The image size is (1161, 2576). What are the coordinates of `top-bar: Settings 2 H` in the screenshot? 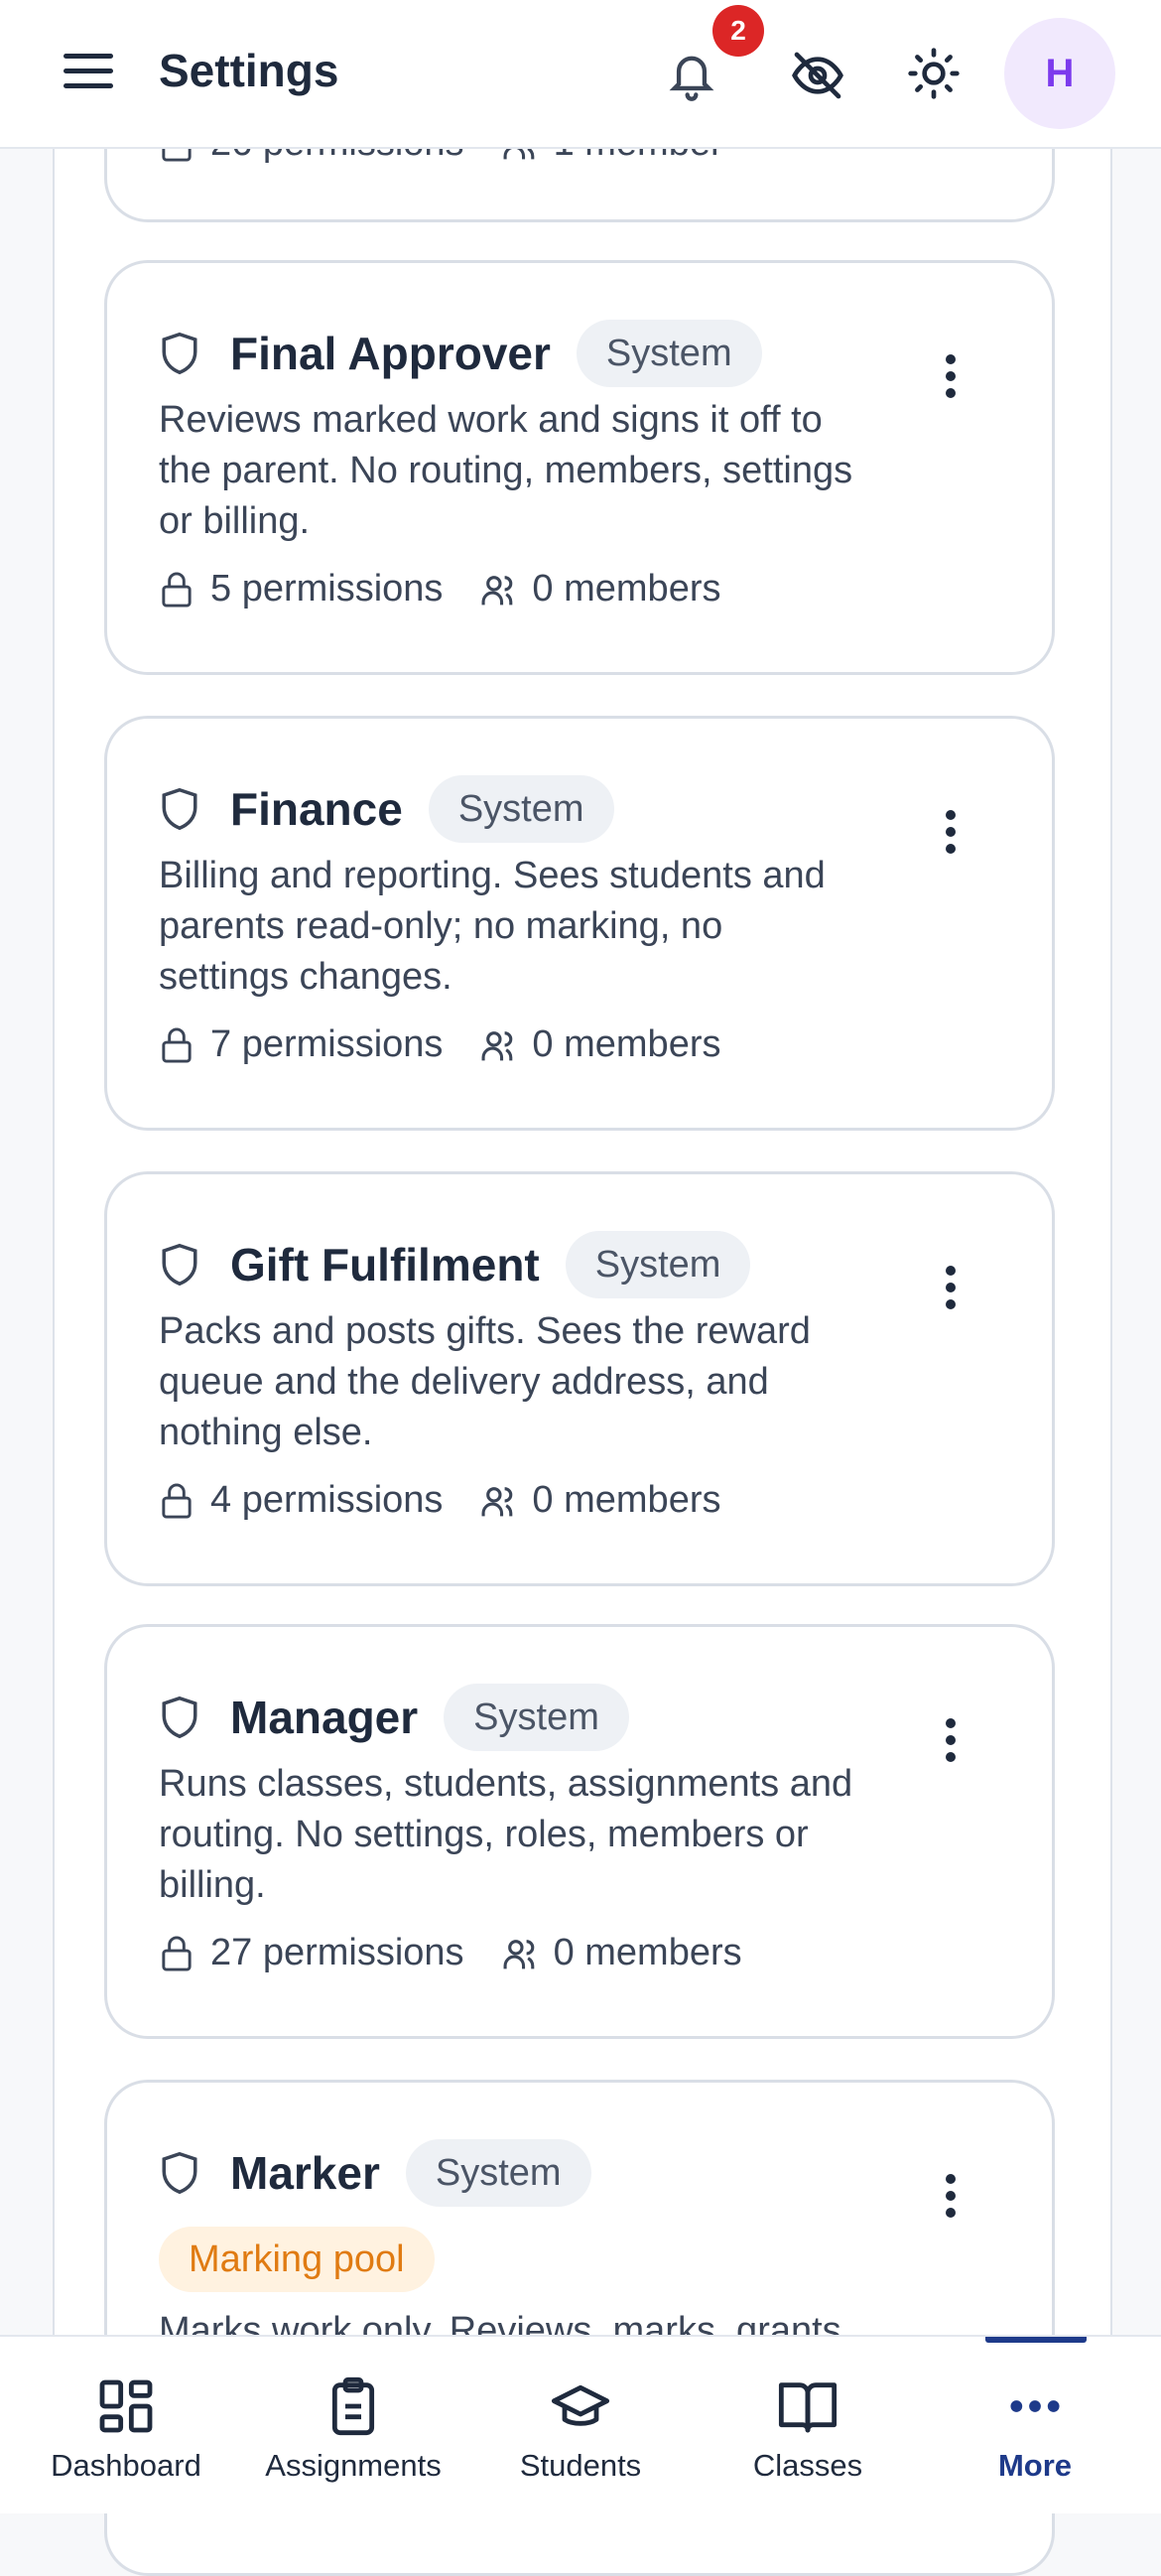 It's located at (580, 74).